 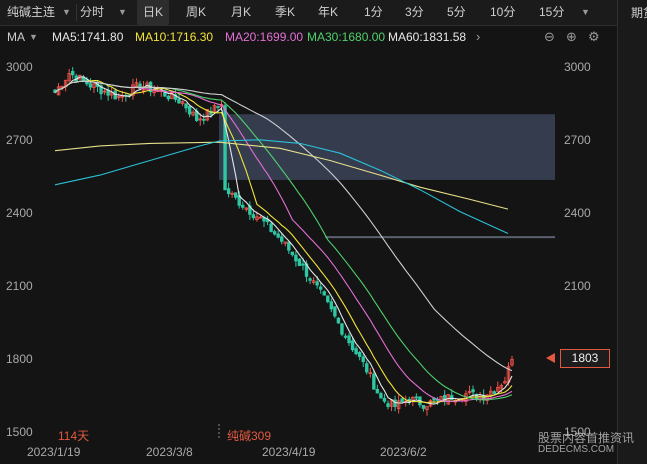 What do you see at coordinates (54, 452) in the screenshot?
I see `x-tick-label: 2023/1/19` at bounding box center [54, 452].